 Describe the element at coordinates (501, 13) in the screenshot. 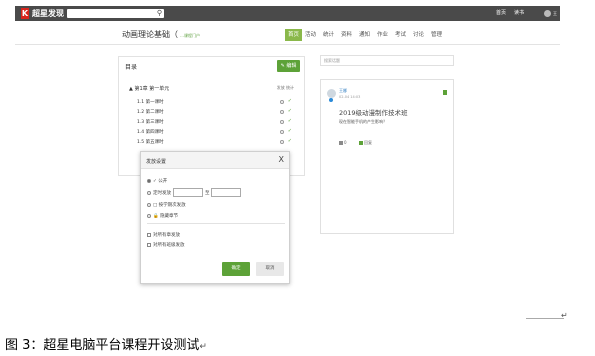

I see `nav-home: 首页` at that location.